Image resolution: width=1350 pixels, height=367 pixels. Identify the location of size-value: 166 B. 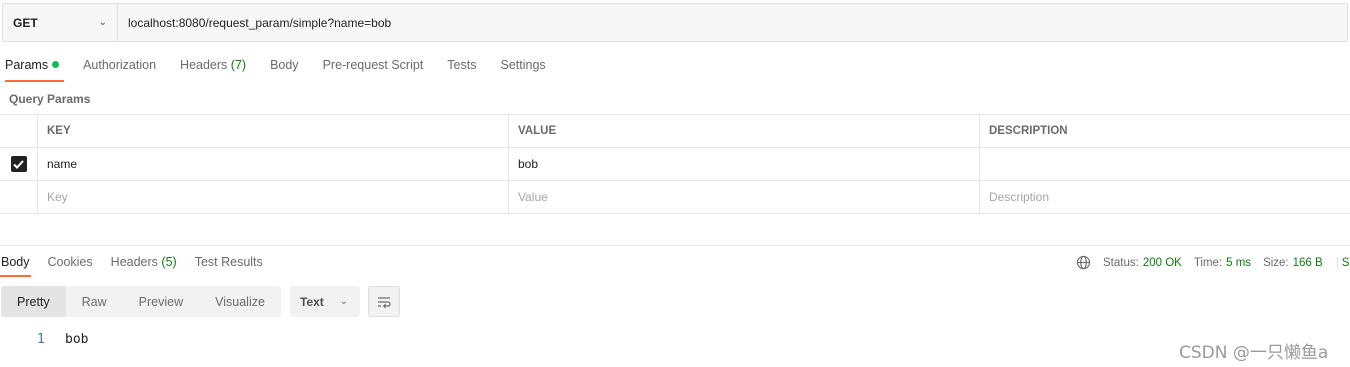
(1308, 263).